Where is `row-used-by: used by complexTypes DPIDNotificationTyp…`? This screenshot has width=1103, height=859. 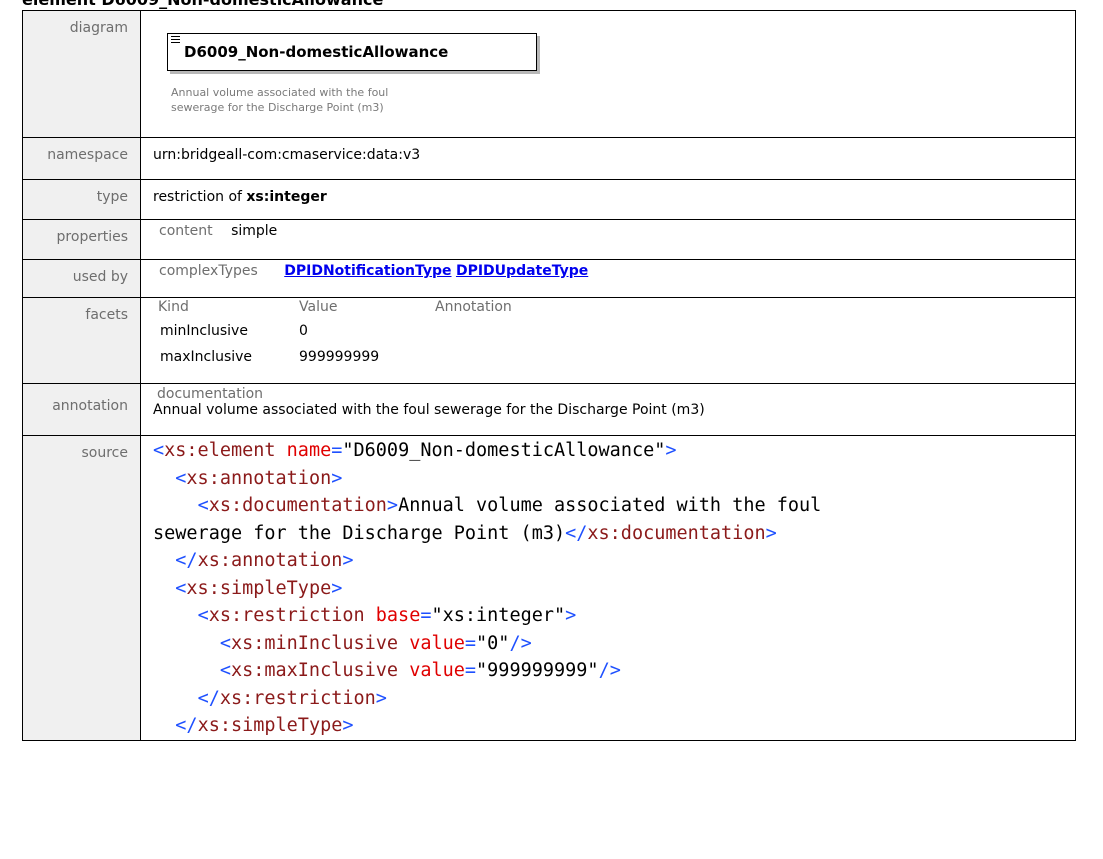
row-used-by: used by complexTypes DPIDNotificationTyp… is located at coordinates (549, 278).